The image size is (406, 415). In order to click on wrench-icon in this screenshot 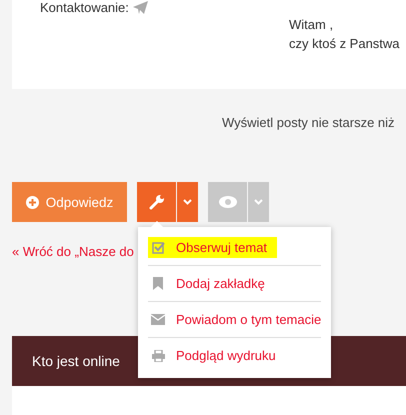, I will do `click(156, 202)`.